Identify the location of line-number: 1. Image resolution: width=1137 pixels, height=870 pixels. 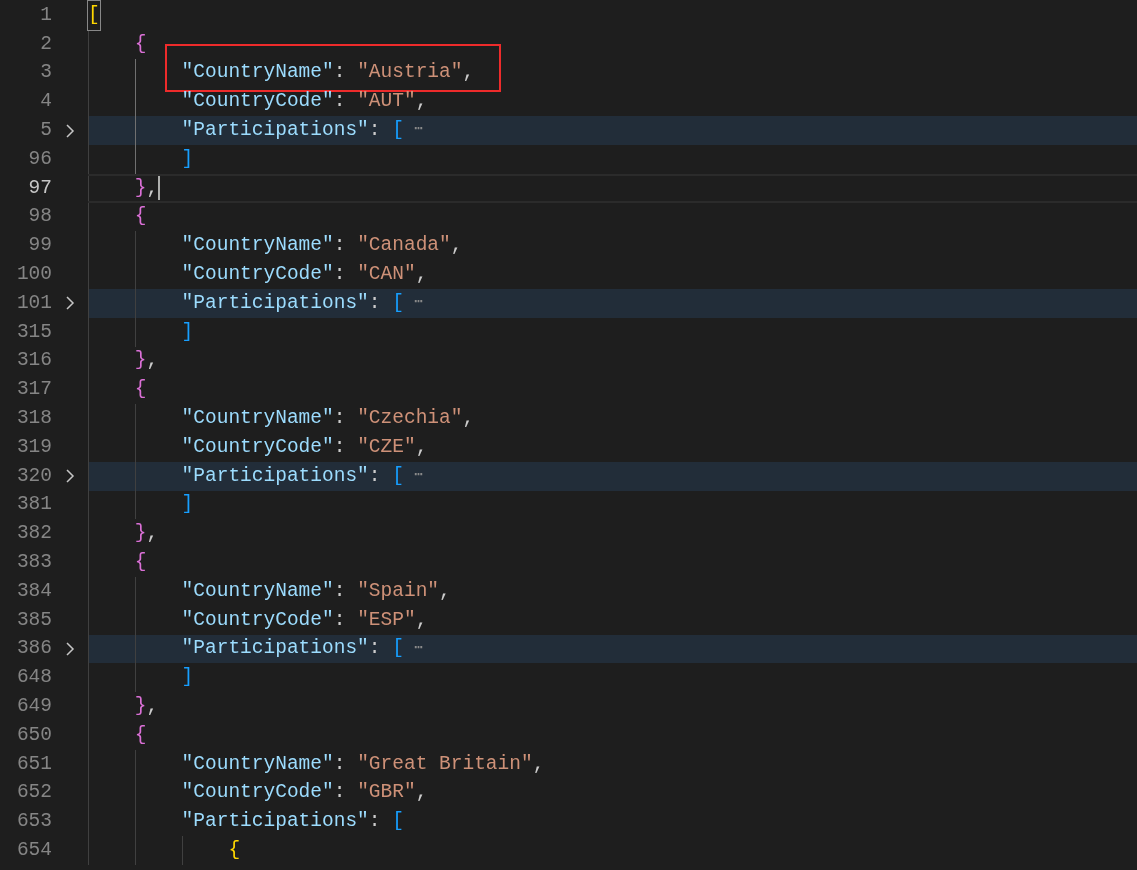
(45, 15).